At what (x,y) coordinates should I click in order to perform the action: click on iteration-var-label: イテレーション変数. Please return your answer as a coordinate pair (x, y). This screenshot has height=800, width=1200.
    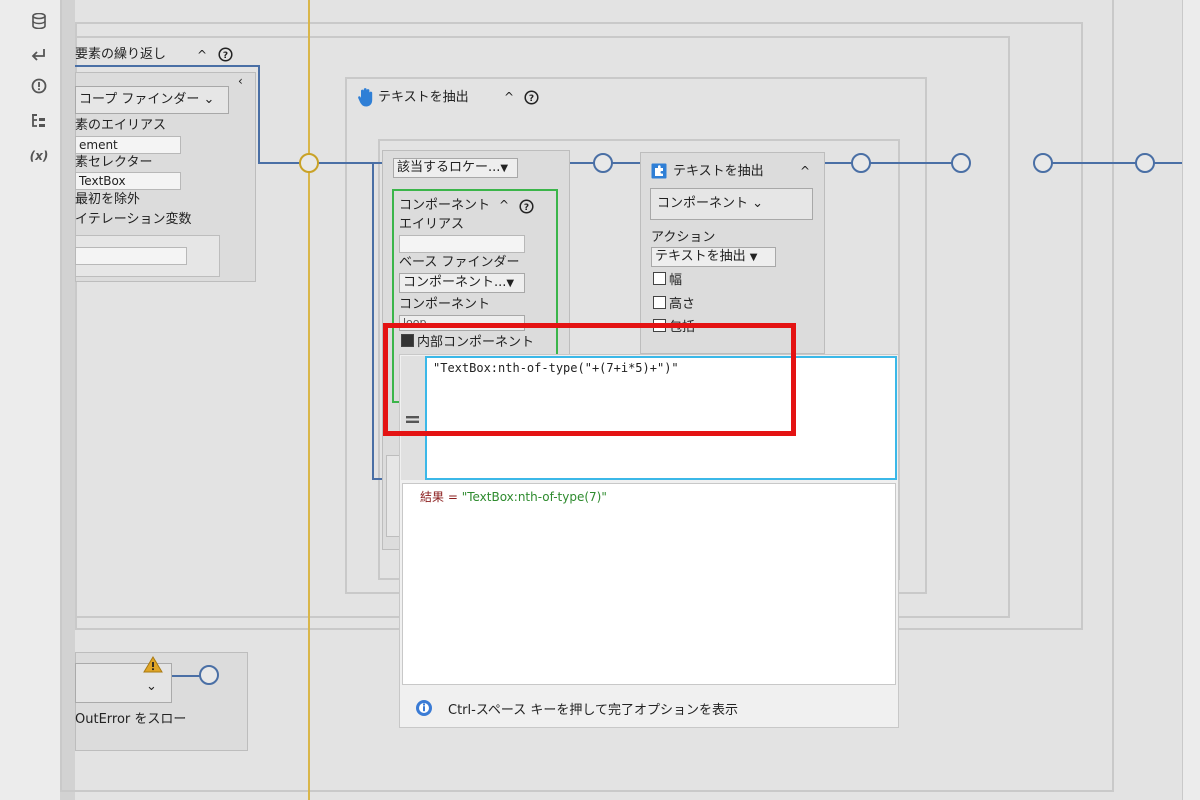
    Looking at the image, I should click on (133, 219).